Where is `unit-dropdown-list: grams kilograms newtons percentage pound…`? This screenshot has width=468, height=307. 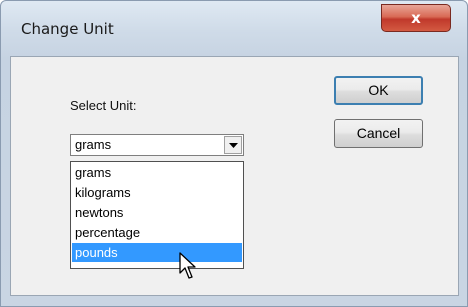 unit-dropdown-list: grams kilograms newtons percentage pound… is located at coordinates (157, 215).